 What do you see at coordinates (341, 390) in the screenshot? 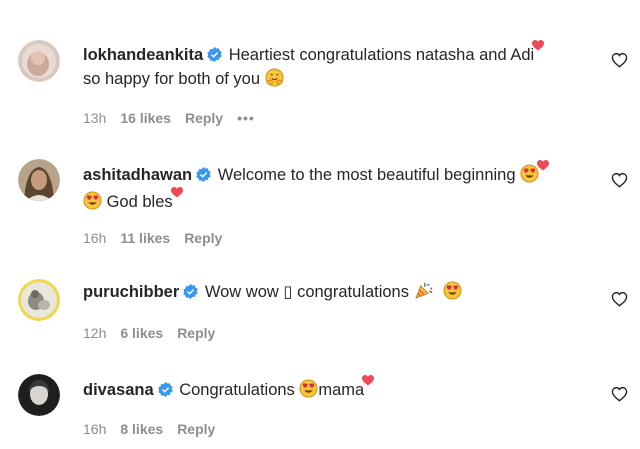
I see `comment-text-line2: mama` at bounding box center [341, 390].